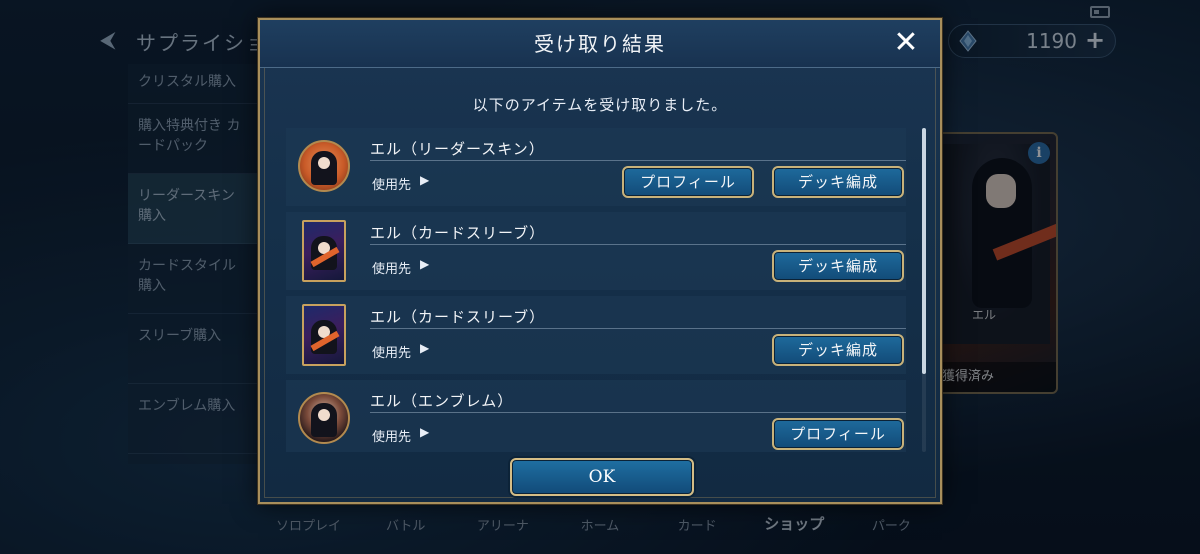 The height and width of the screenshot is (554, 1200). What do you see at coordinates (906, 44) in the screenshot?
I see `close-icon: ✕` at bounding box center [906, 44].